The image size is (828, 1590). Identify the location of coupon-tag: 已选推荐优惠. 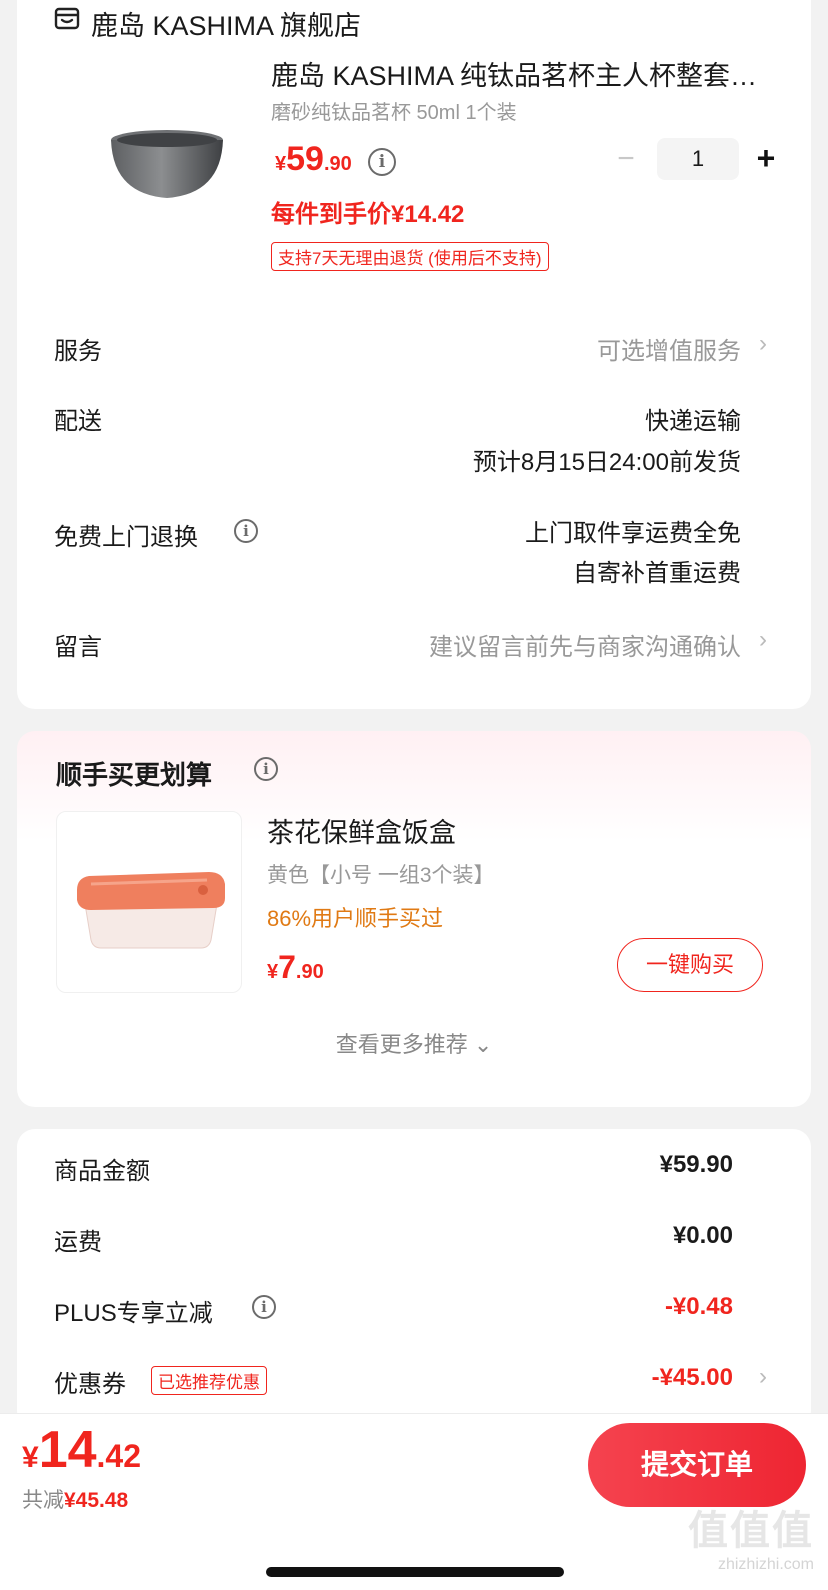
(209, 1380).